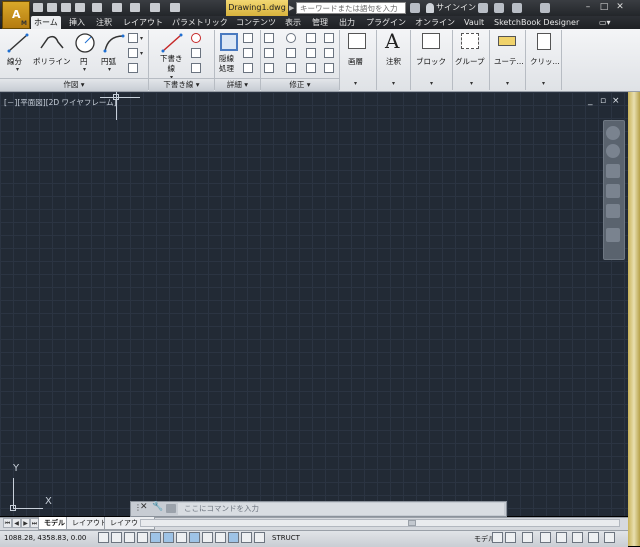  What do you see at coordinates (141, 38) in the screenshot?
I see `rectangle-dropdown-icon: ▾` at bounding box center [141, 38].